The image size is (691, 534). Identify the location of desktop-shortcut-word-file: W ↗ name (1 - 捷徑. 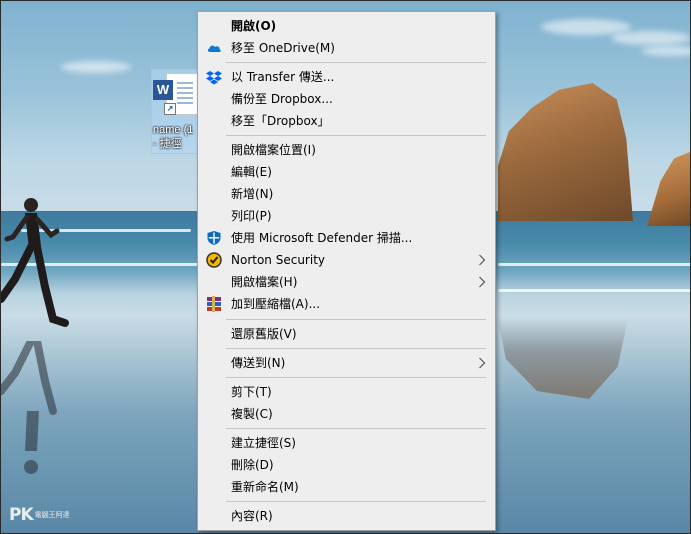
(176, 111).